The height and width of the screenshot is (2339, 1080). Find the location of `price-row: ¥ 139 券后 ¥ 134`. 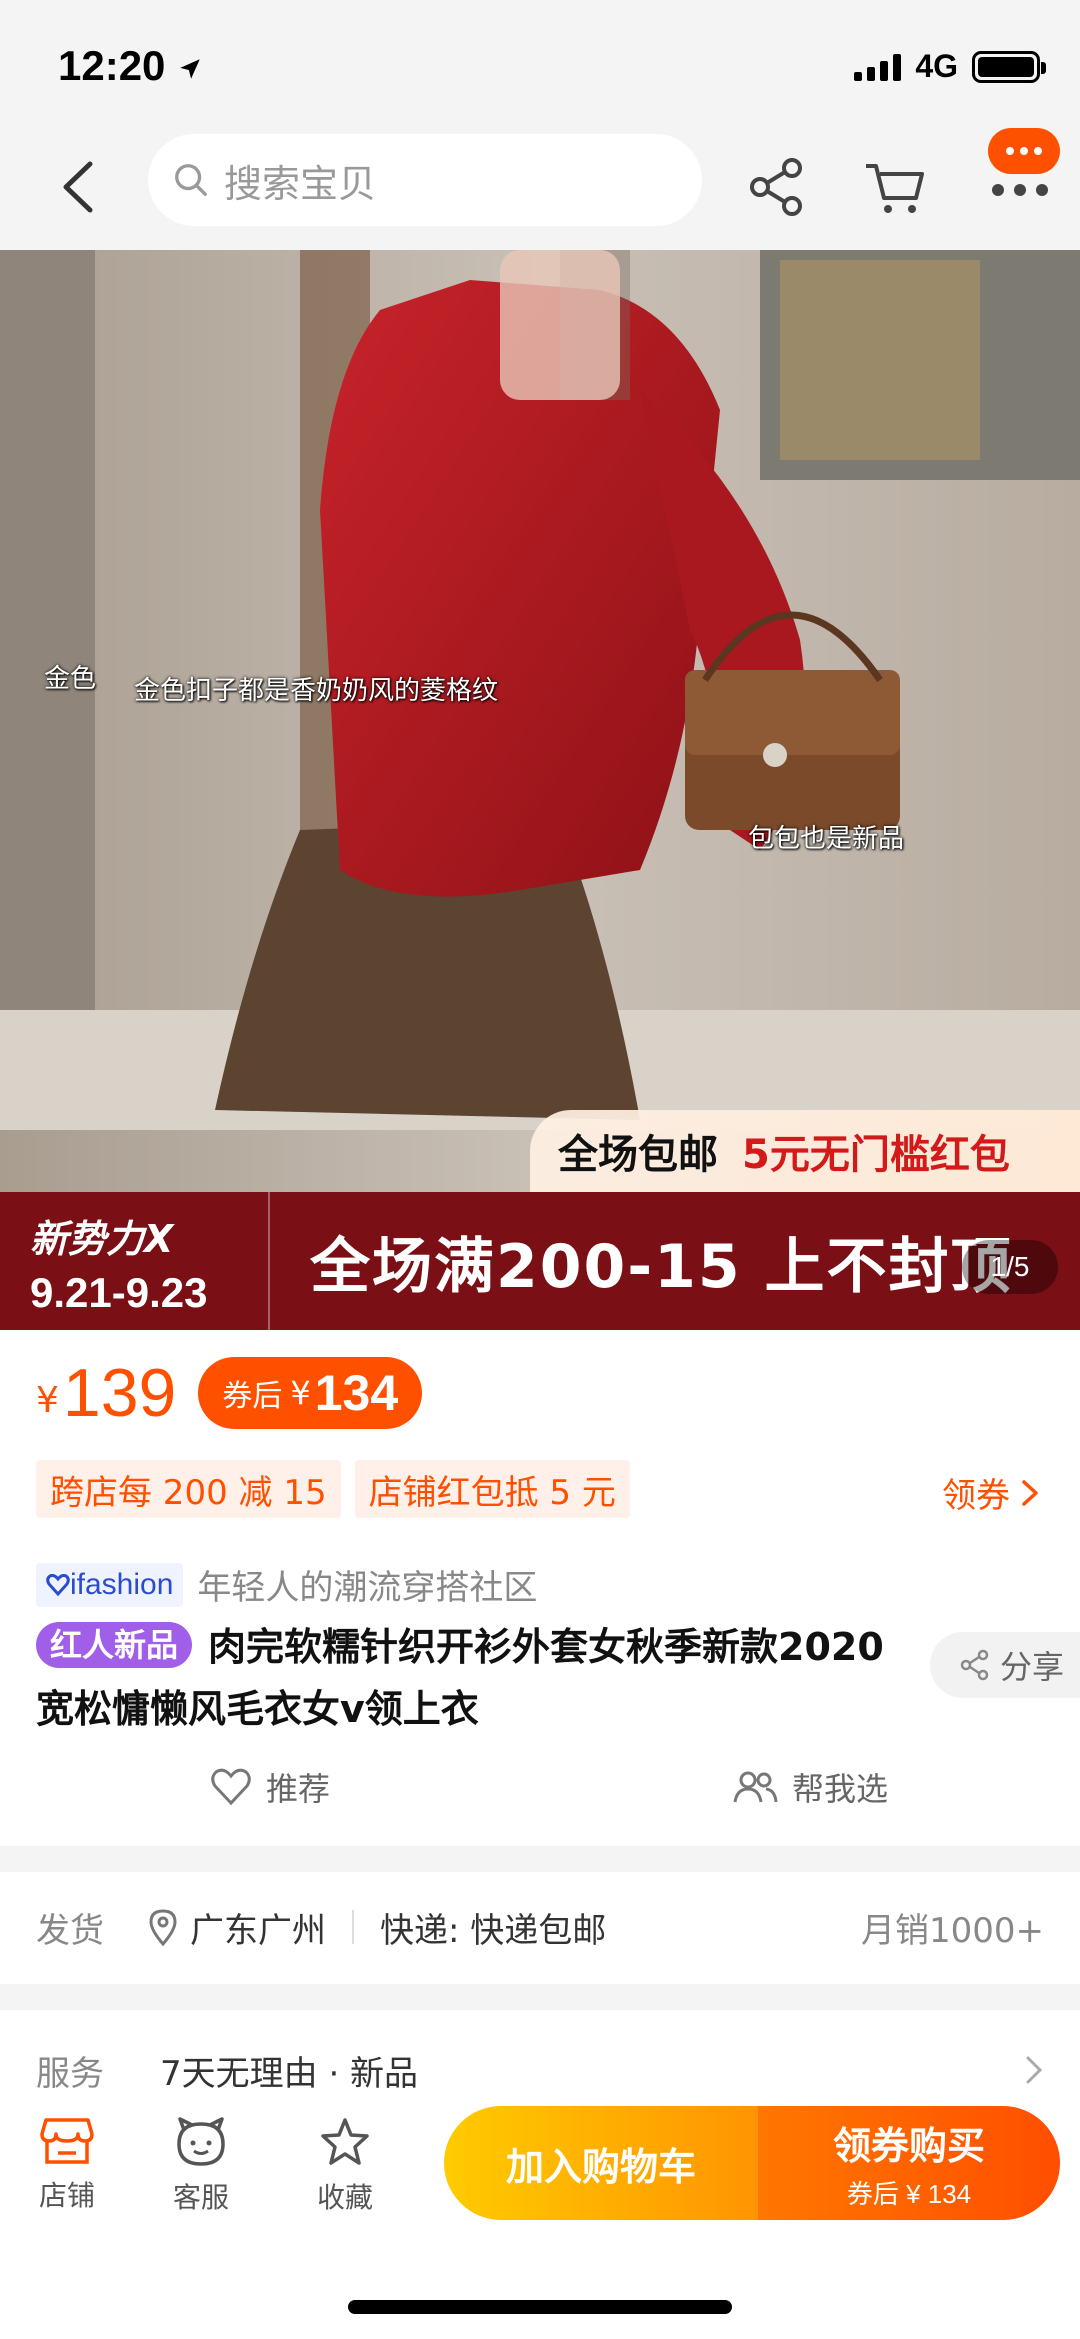

price-row: ¥ 139 券后 ¥ 134 is located at coordinates (229, 1393).